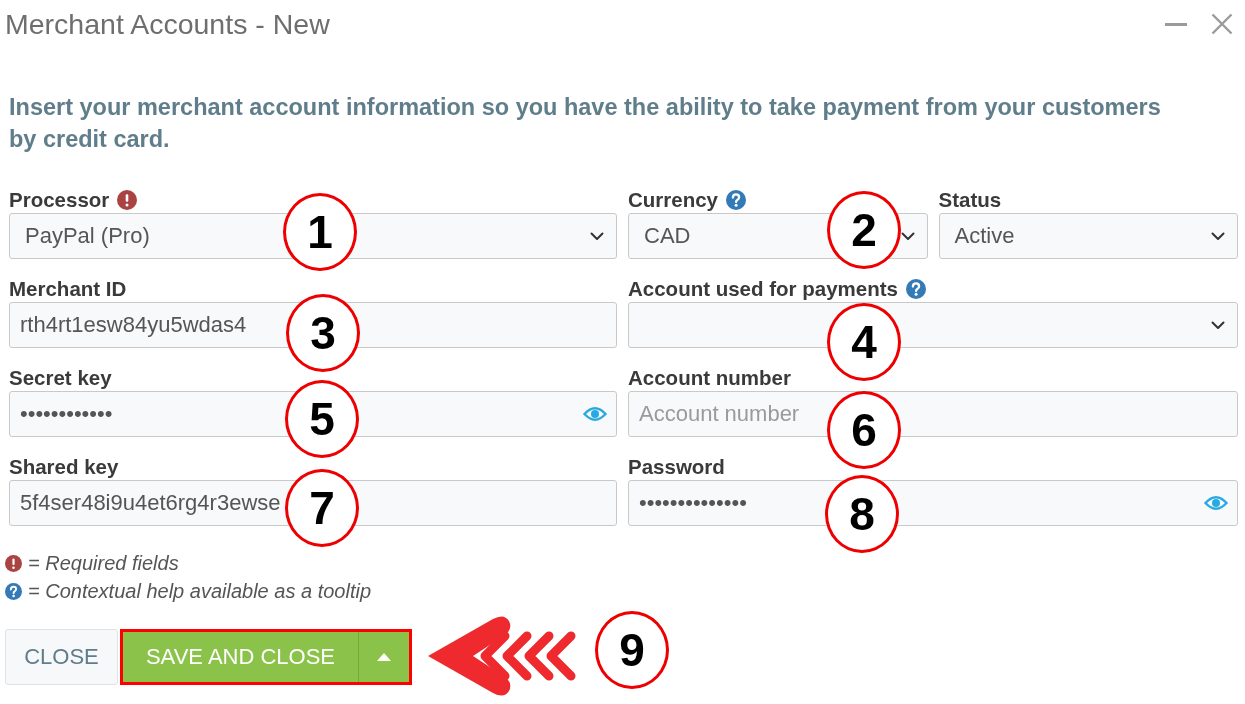  I want to click on field-label: Account used for payments, so click(763, 289).